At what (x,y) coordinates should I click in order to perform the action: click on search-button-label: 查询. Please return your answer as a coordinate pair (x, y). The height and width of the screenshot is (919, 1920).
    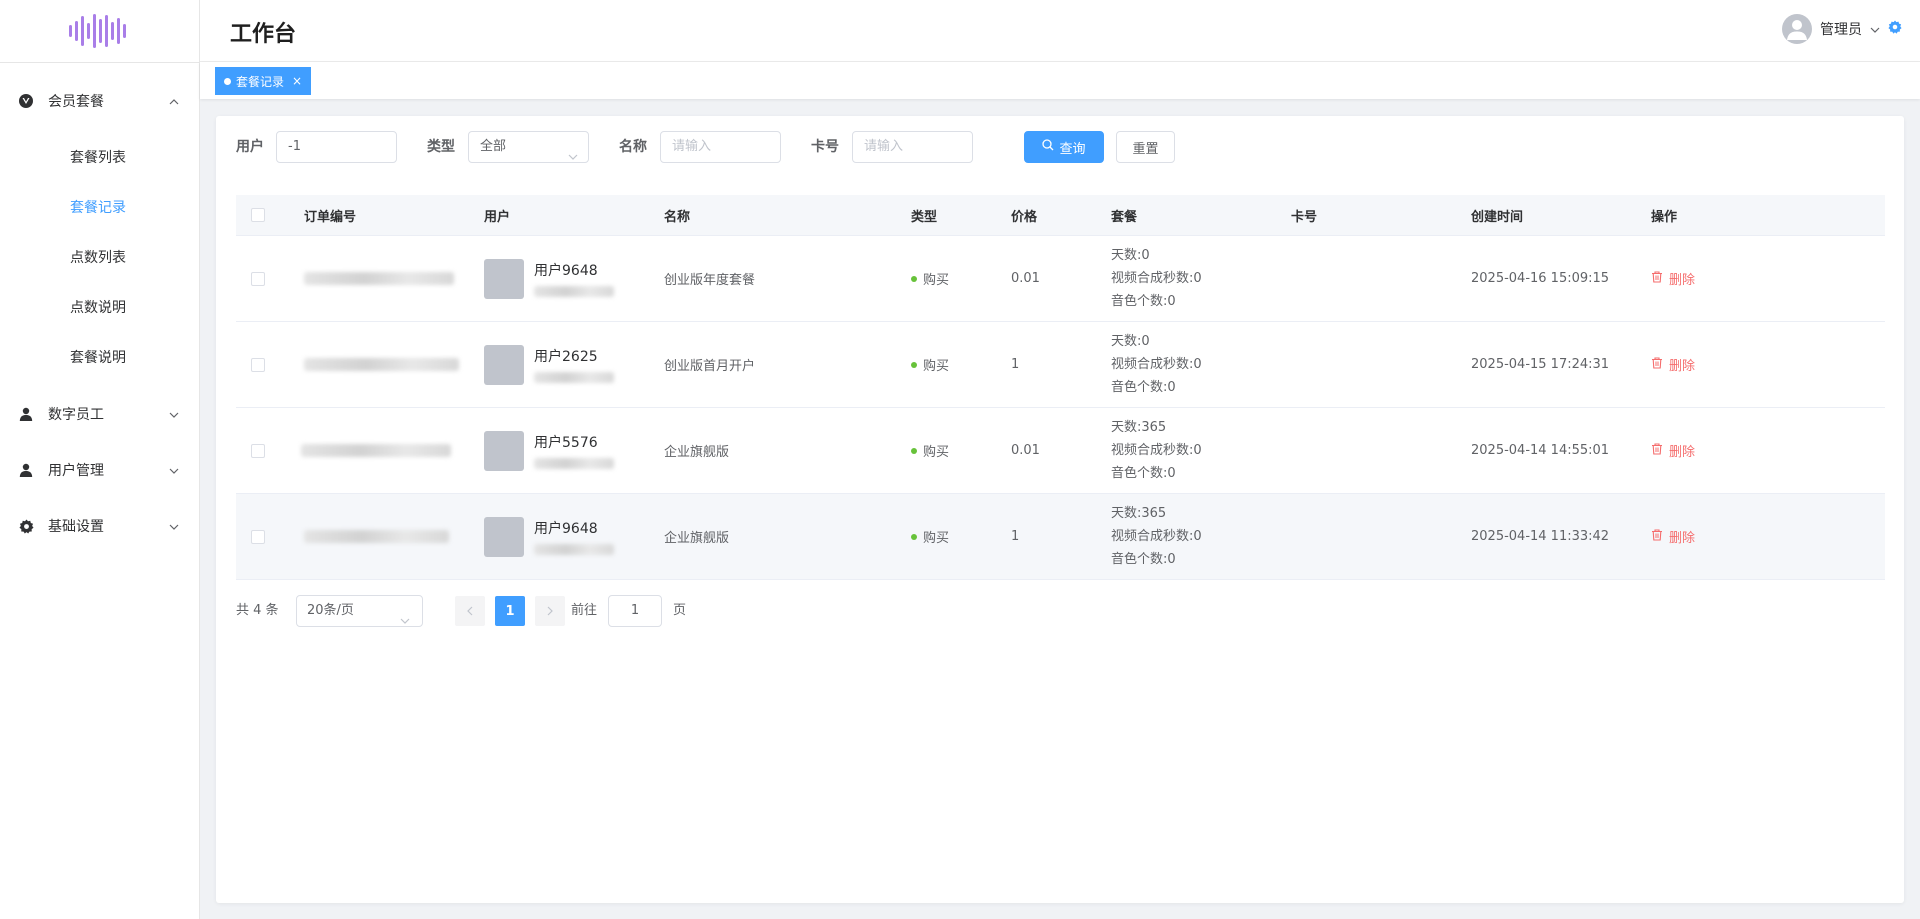
    Looking at the image, I should click on (1072, 149).